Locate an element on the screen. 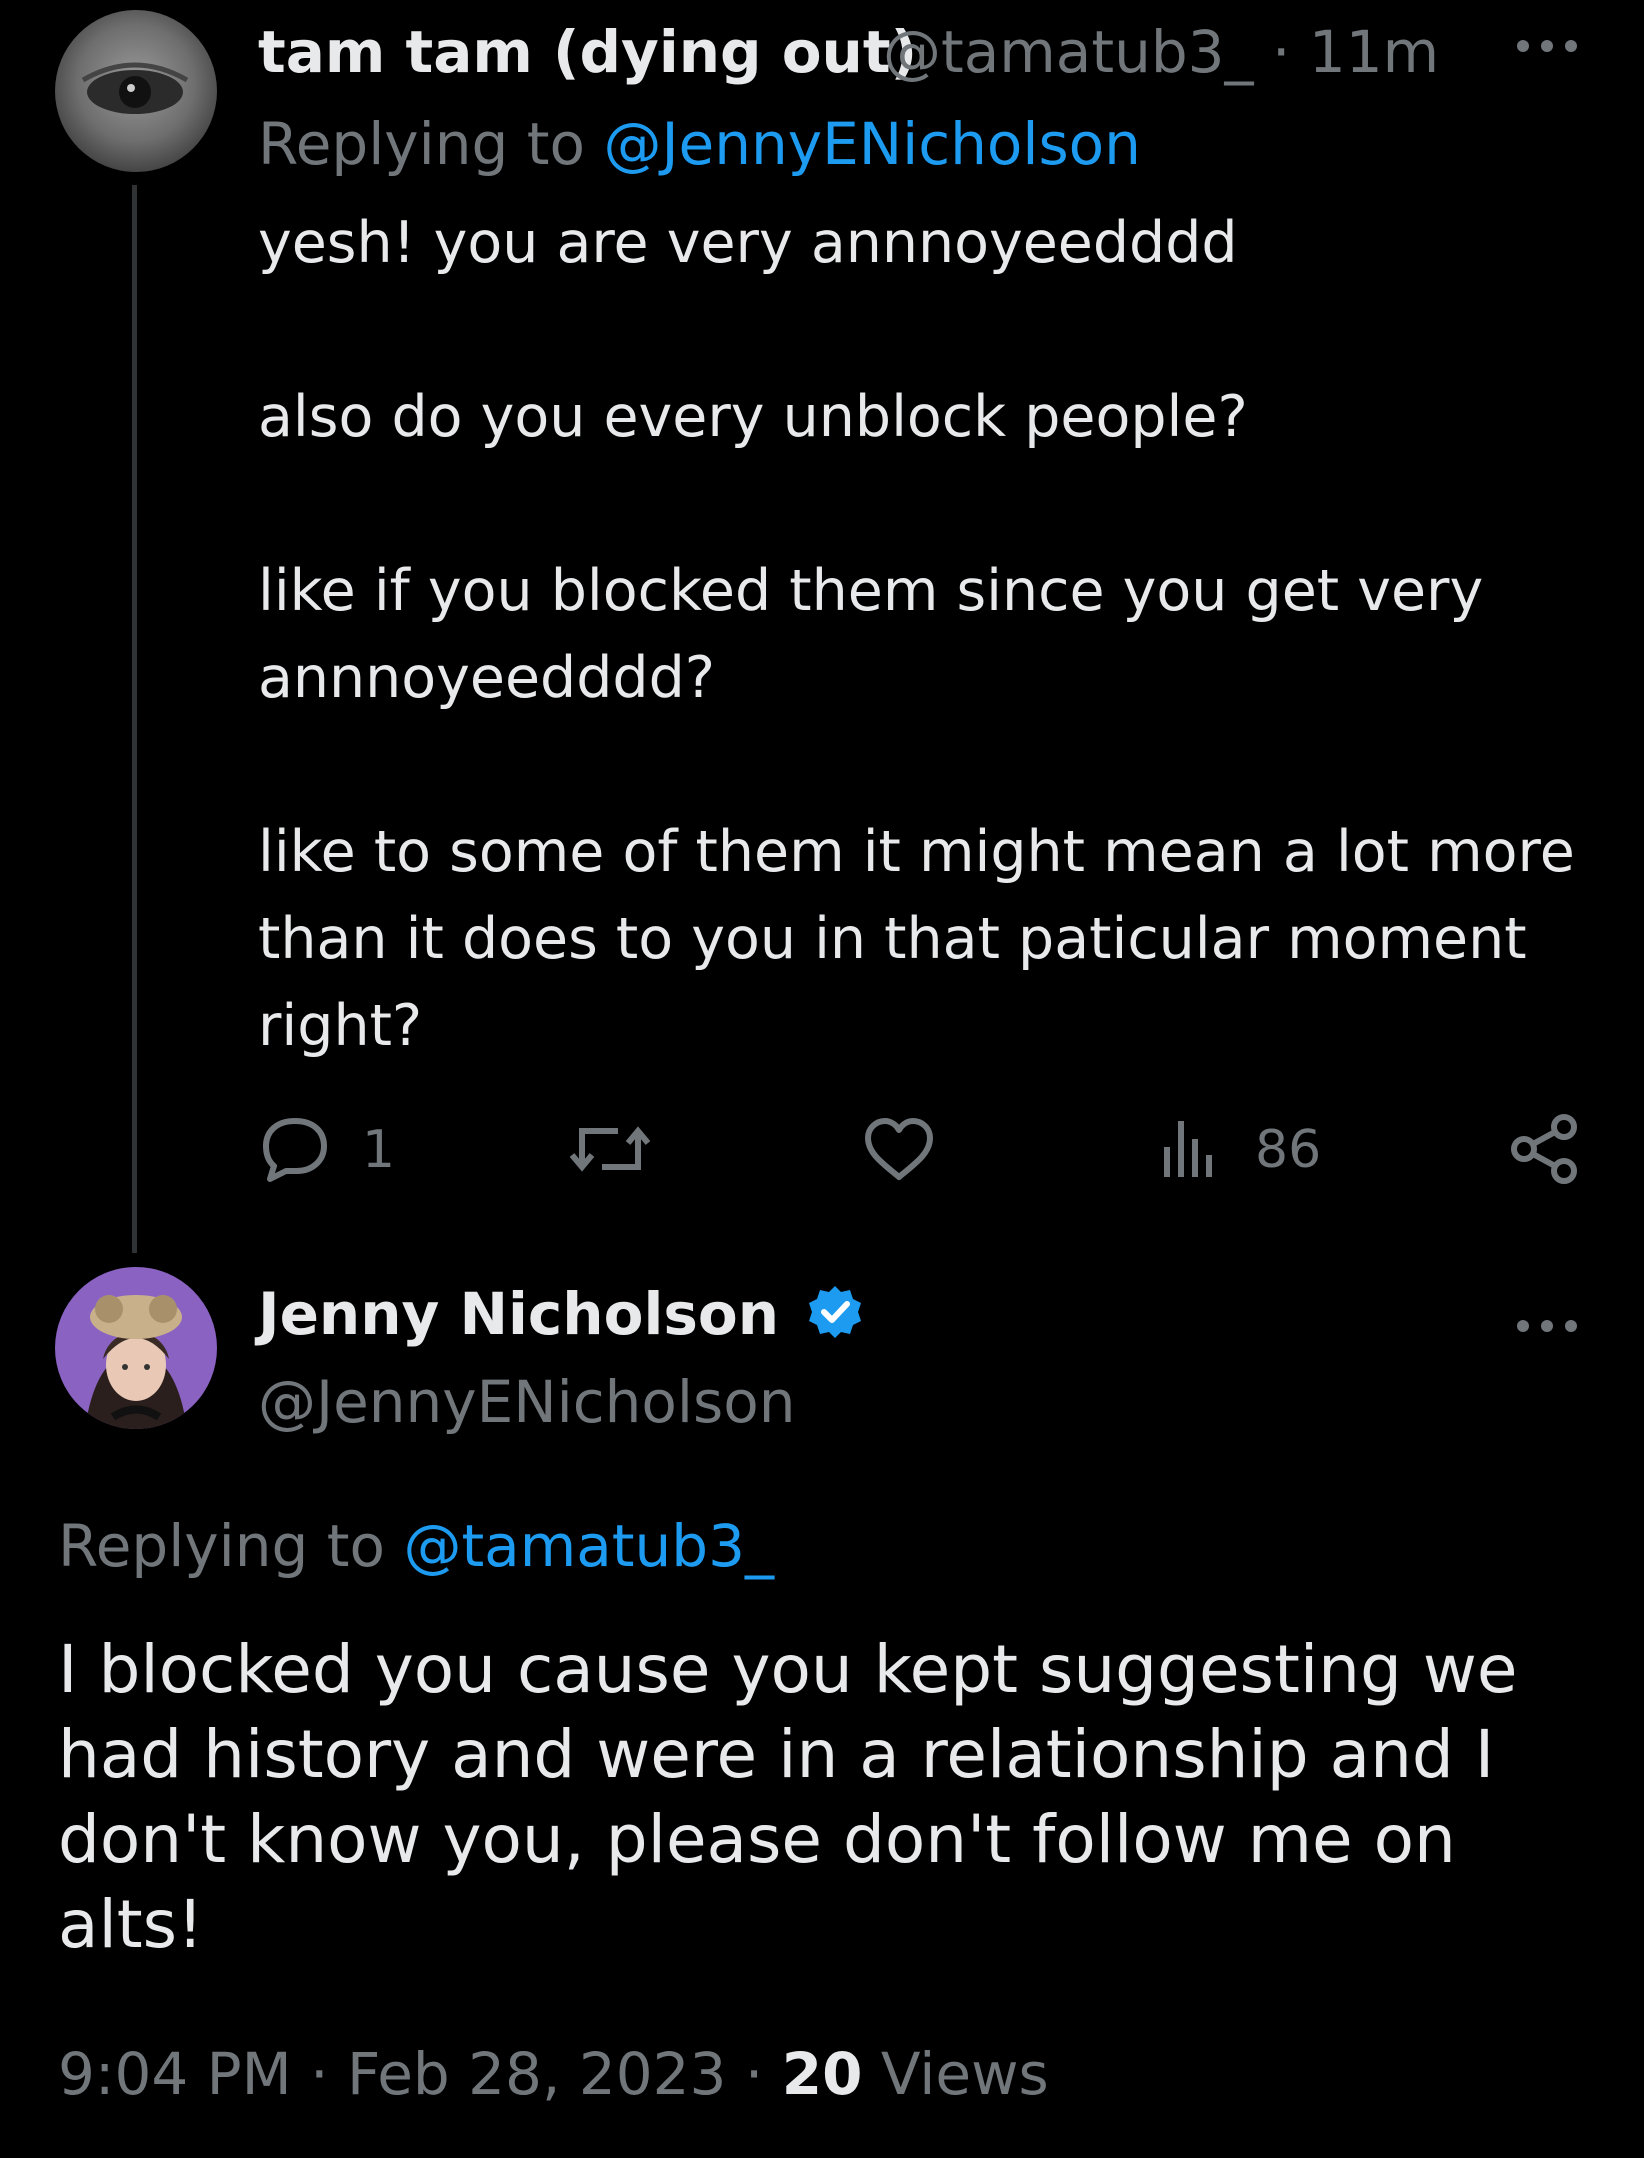 The height and width of the screenshot is (2158, 1644). verified-badge-icon is located at coordinates (835, 1319).